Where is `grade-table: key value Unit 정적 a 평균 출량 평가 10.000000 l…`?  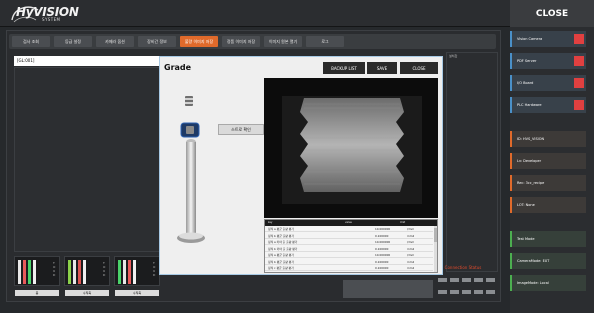 grade-table: key value Unit 정적 a 평균 출량 평가 10.000000 l… is located at coordinates (351, 246).